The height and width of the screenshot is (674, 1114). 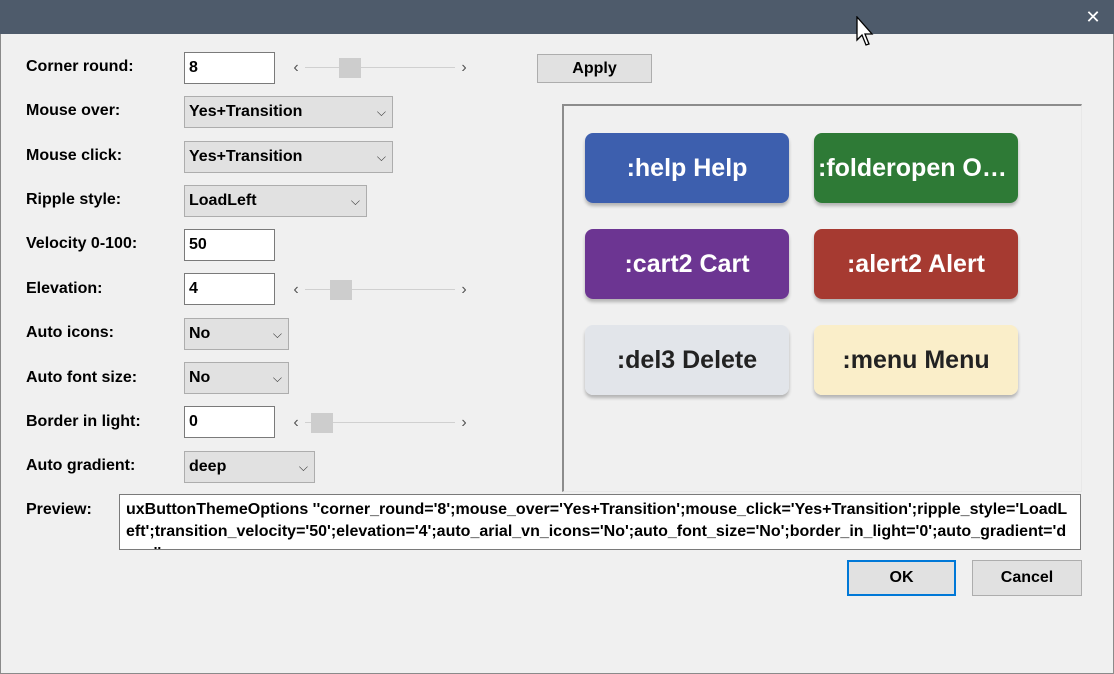 I want to click on auto-gradient-value: deep, so click(x=208, y=466).